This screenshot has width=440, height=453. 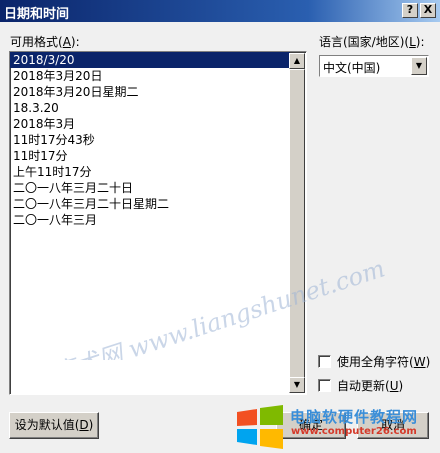 I want to click on list-item: 2018/3/20, so click(x=150, y=60).